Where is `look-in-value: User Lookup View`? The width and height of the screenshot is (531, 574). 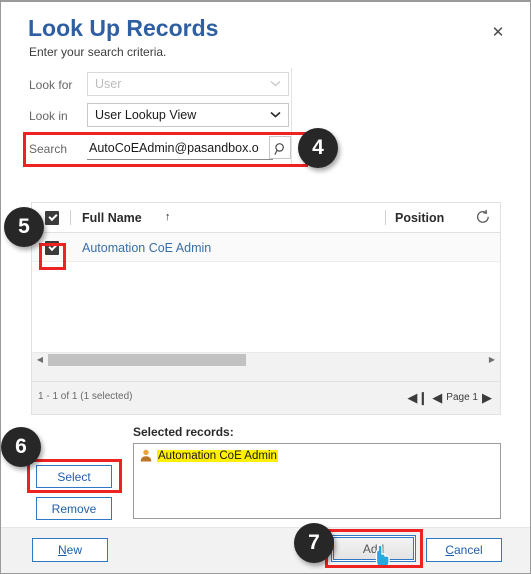 look-in-value: User Lookup View is located at coordinates (146, 115).